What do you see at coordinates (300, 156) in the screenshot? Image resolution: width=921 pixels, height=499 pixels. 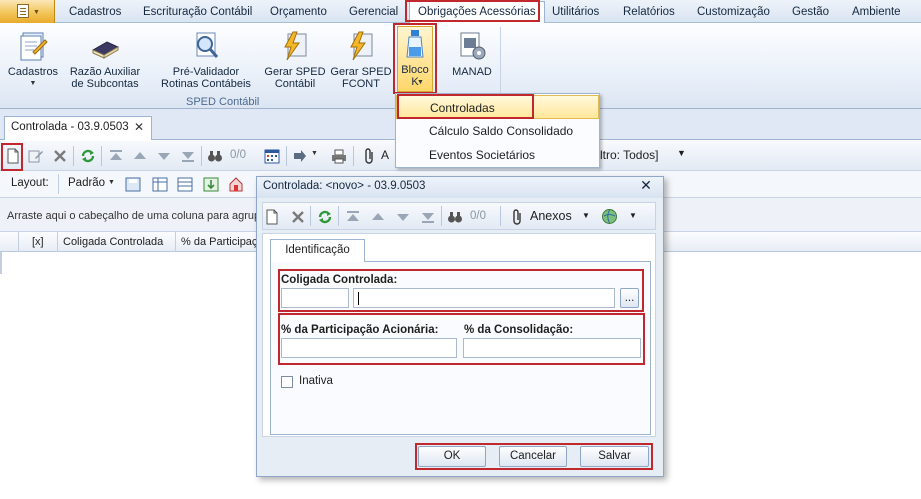 I see `process-gear-icon` at bounding box center [300, 156].